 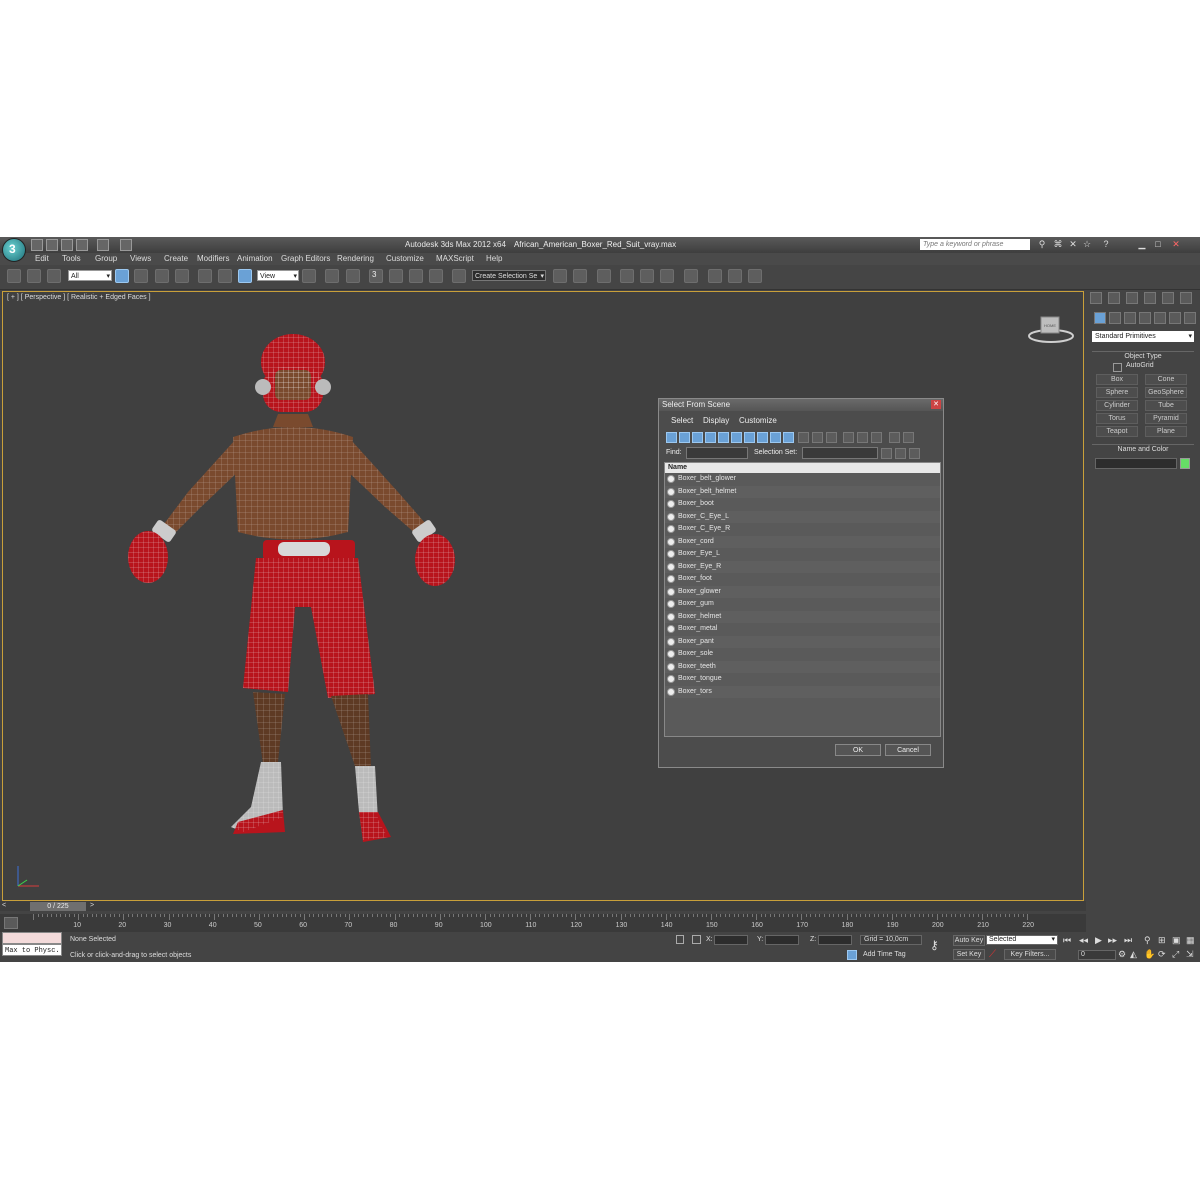 I want to click on display-shapes-icon, so click(x=684, y=437).